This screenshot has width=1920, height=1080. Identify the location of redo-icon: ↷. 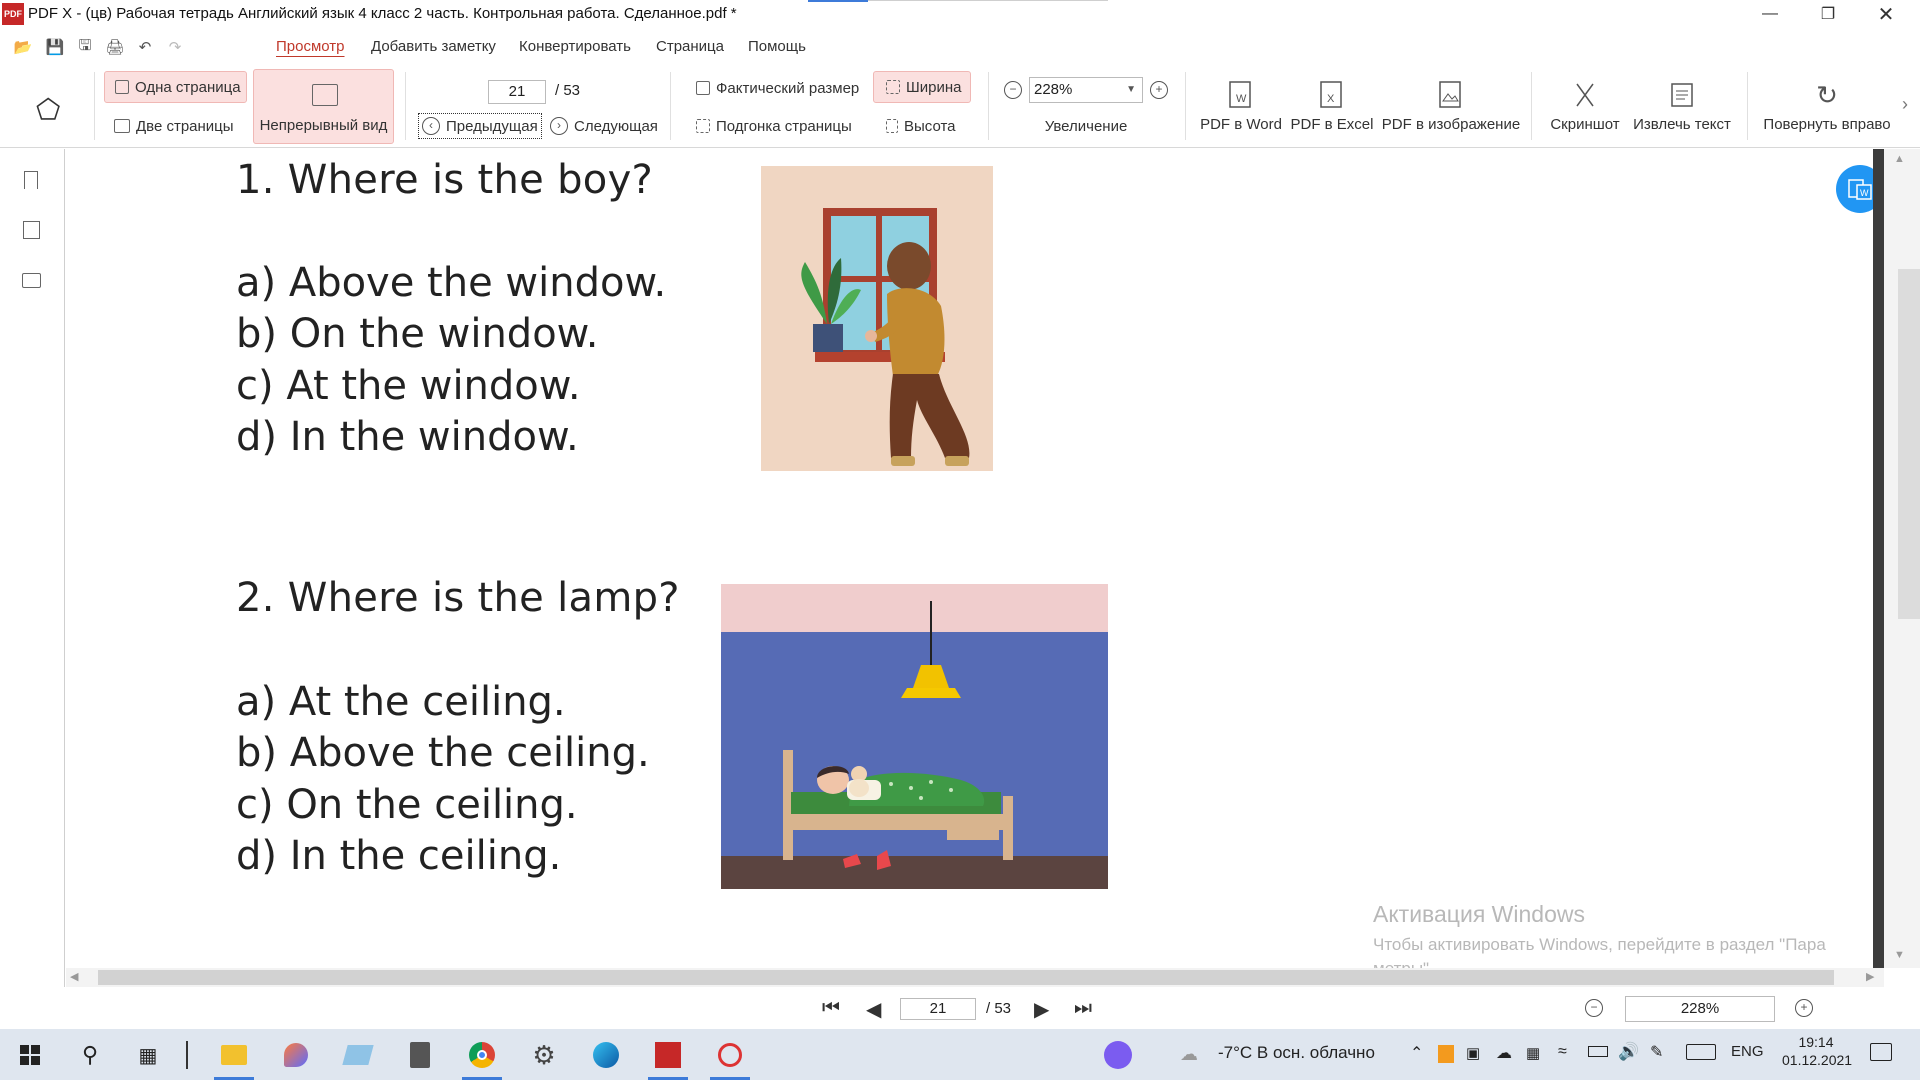
(175, 47).